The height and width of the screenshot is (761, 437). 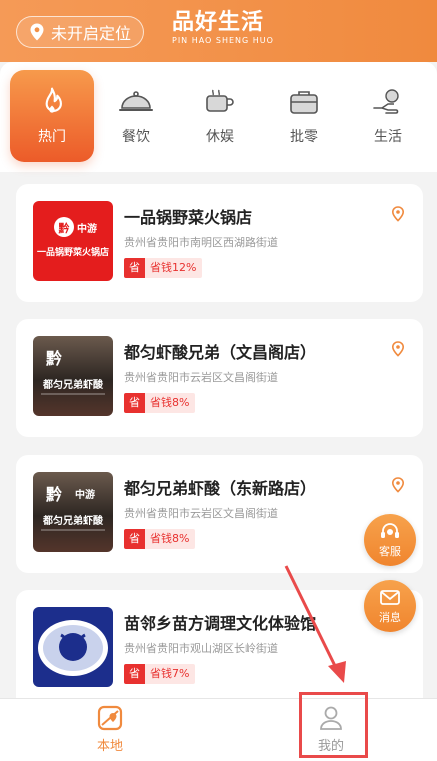 I want to click on category-label: 批零, so click(x=304, y=137).